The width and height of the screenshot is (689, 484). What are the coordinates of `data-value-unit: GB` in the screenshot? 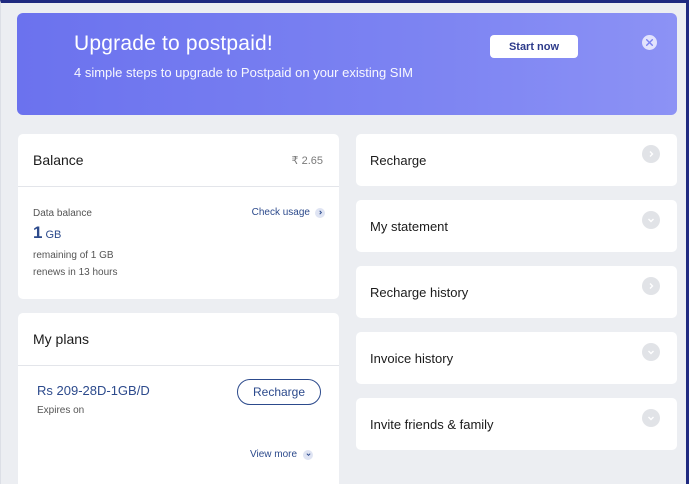 It's located at (53, 235).